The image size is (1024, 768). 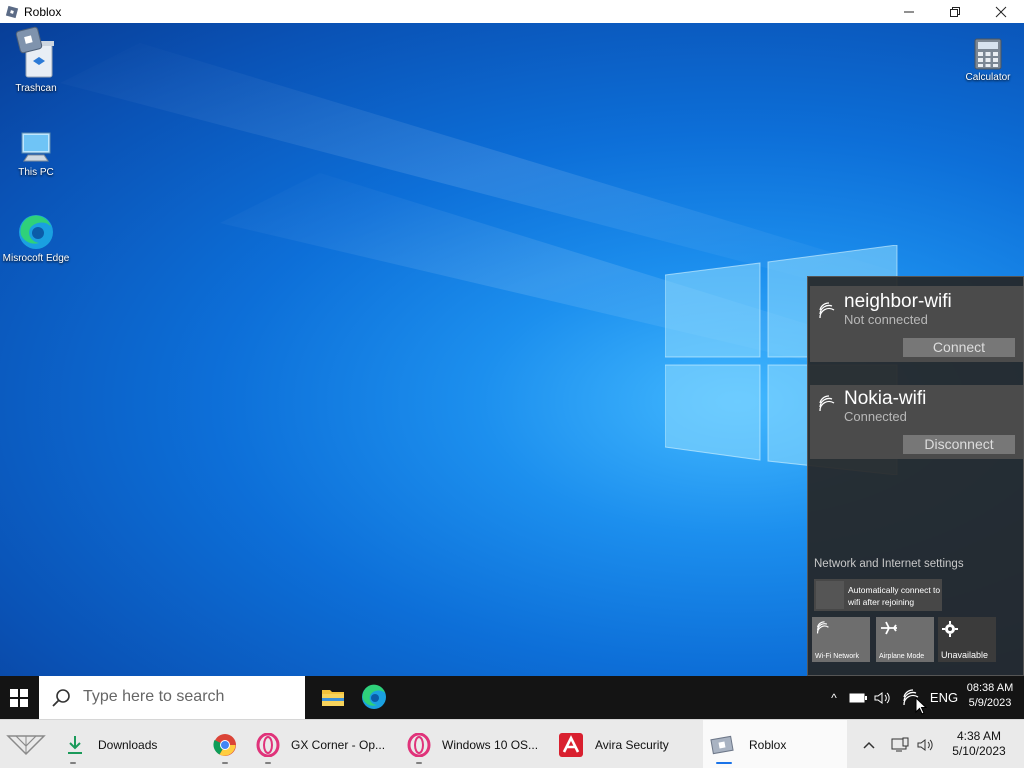 What do you see at coordinates (898, 301) in the screenshot?
I see `network-name: neighbor-wifi` at bounding box center [898, 301].